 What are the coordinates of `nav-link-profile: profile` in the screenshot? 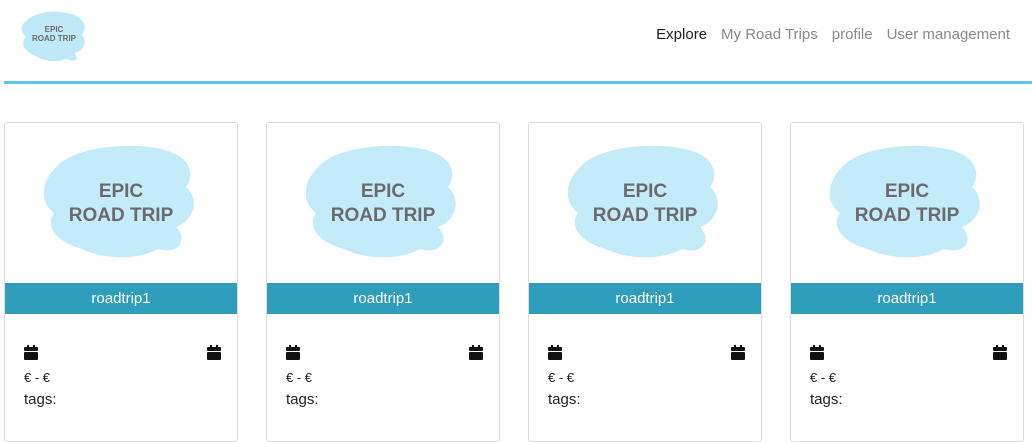 It's located at (852, 34).